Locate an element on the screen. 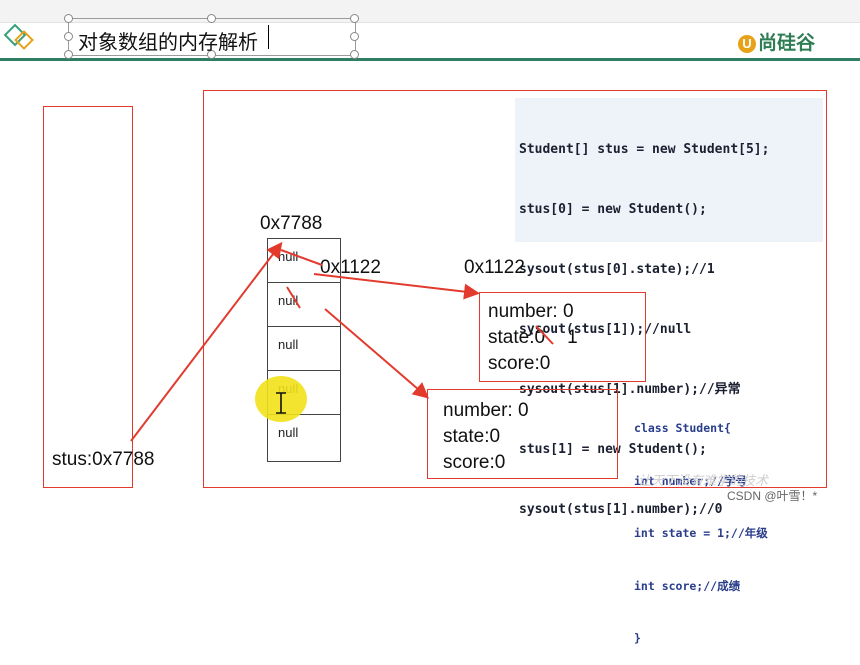 Image resolution: width=860 pixels, height=665 pixels. cell0-to-object-arrow is located at coordinates (396, 286).